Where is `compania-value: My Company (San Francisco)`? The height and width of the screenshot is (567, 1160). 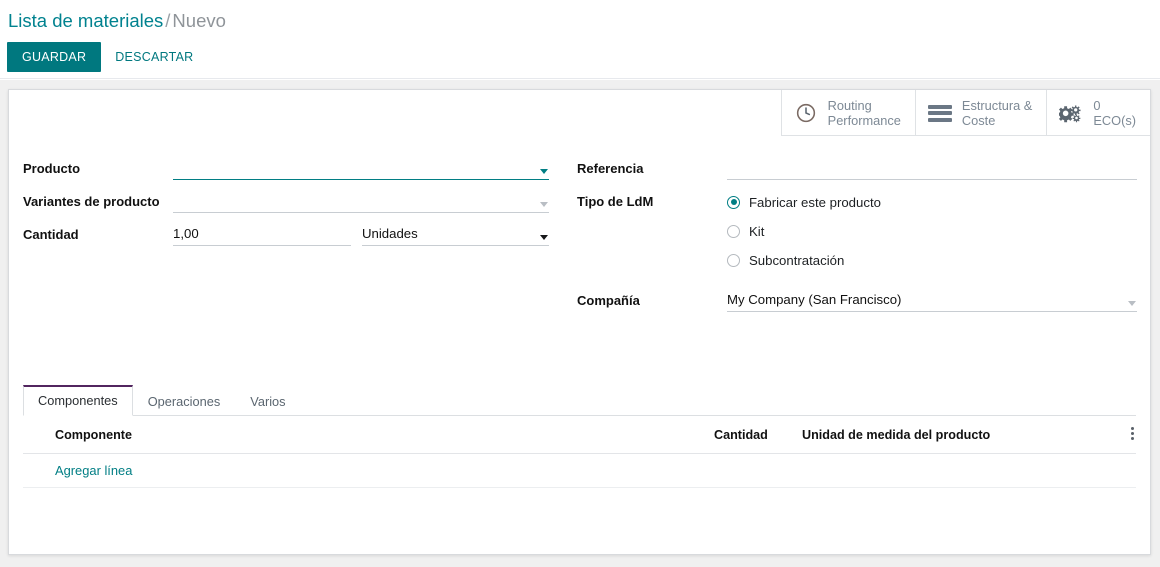
compania-value: My Company (San Francisco) is located at coordinates (814, 299).